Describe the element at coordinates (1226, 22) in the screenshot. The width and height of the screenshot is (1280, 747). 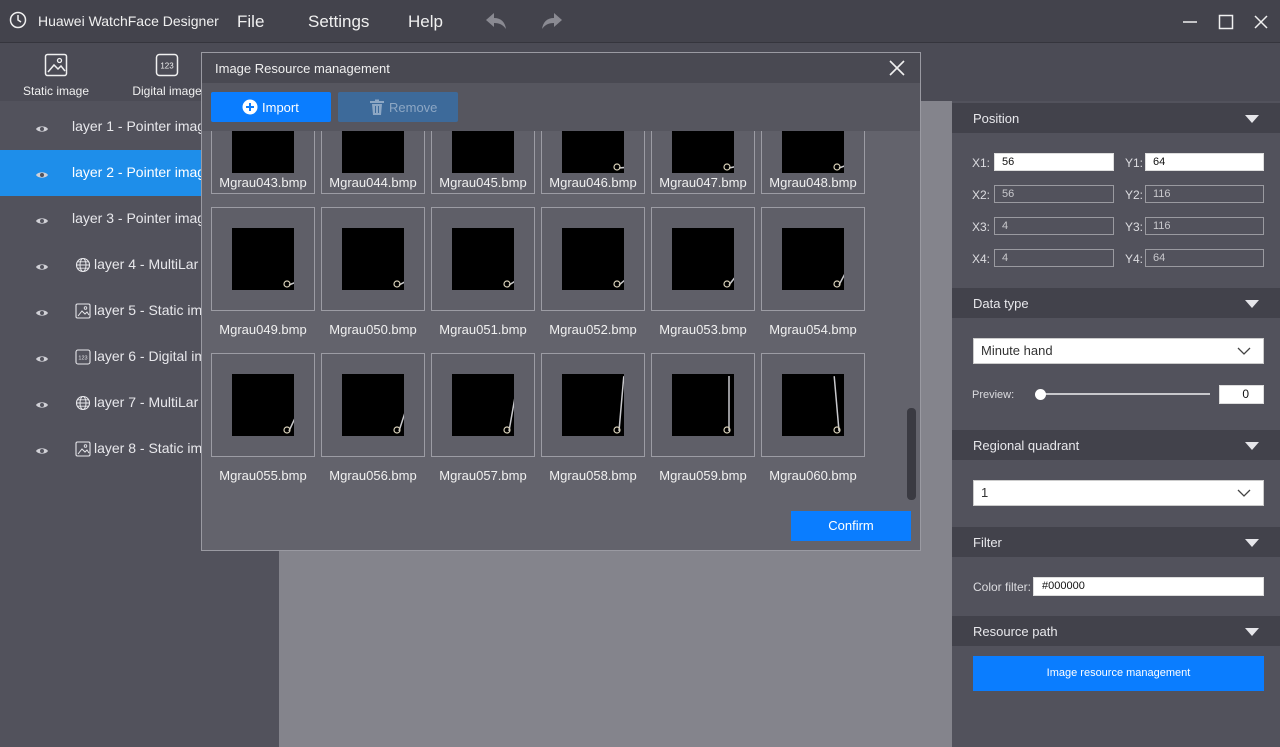
I see `maximize-icon` at that location.